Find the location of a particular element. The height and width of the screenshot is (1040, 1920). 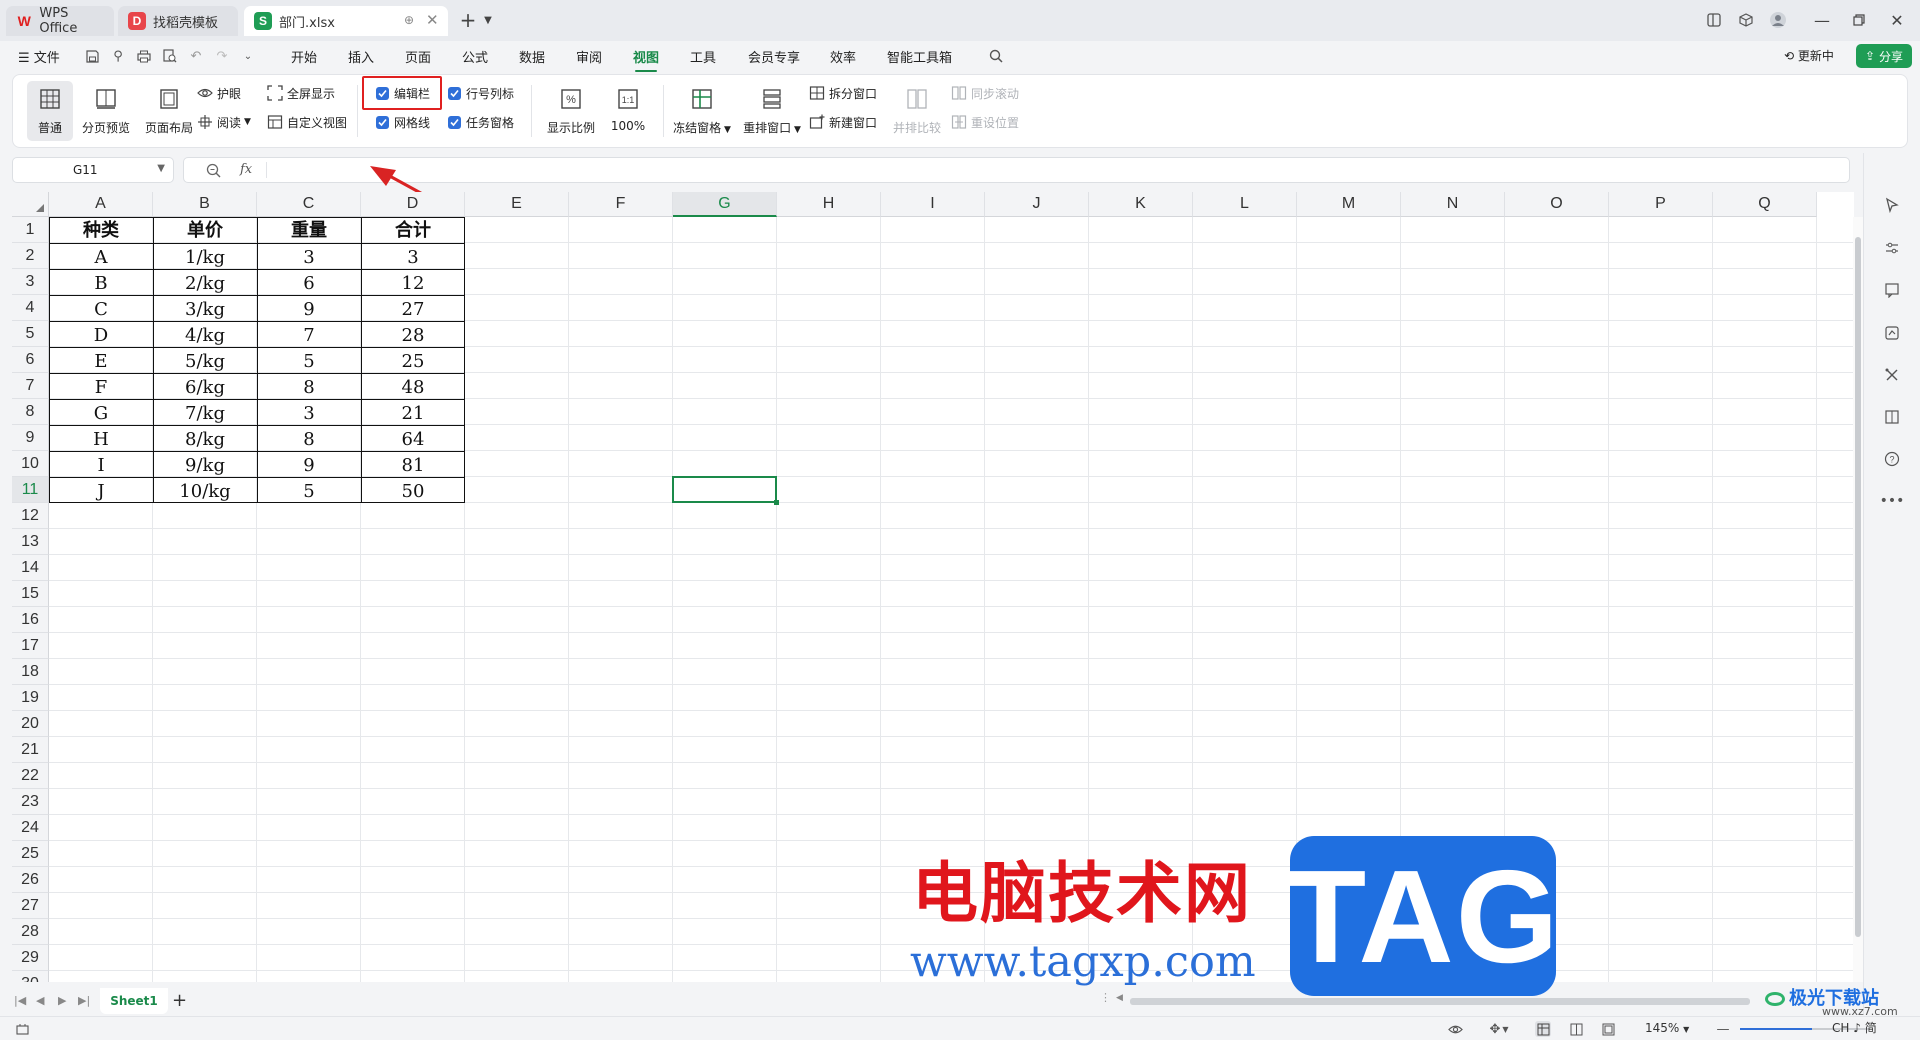

layout-view-status-icon is located at coordinates (1608, 1029).